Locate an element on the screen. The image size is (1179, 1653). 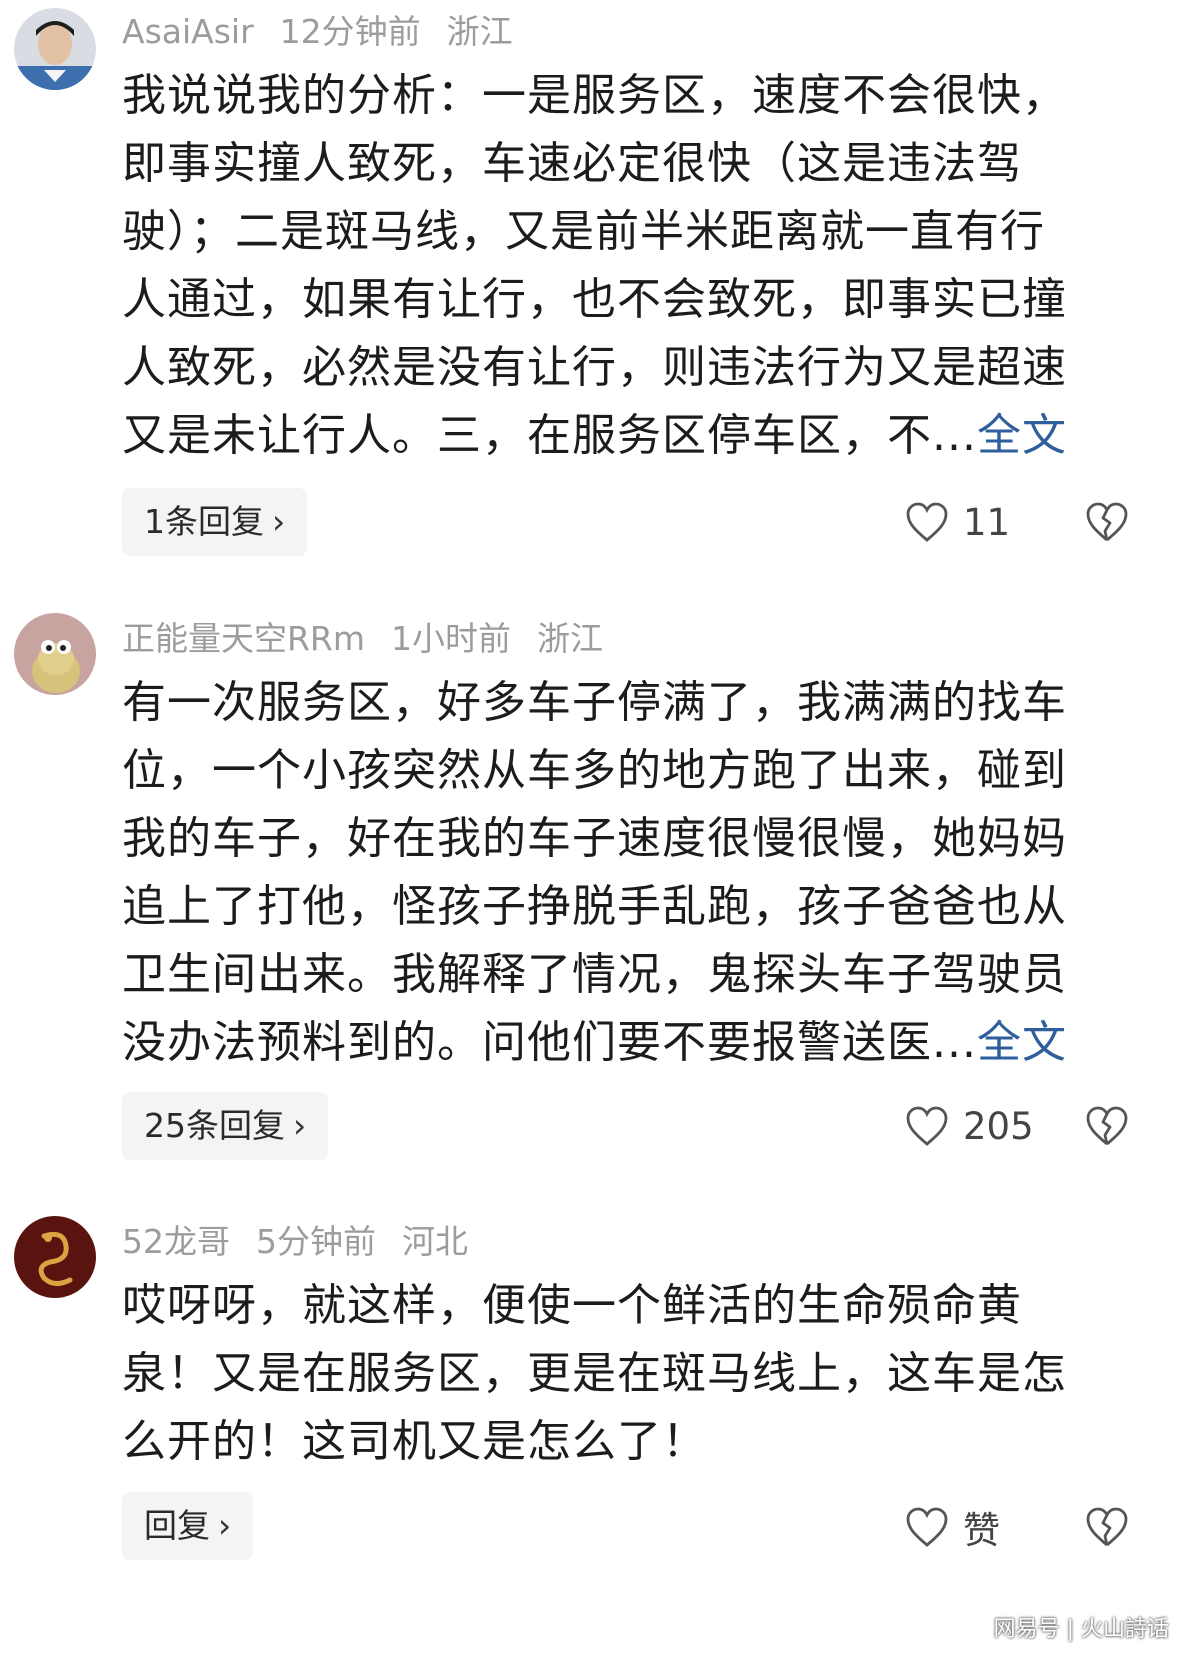
text-line: 又是未让行人。三，在服务区停车区，不...全文 is located at coordinates (627, 436).